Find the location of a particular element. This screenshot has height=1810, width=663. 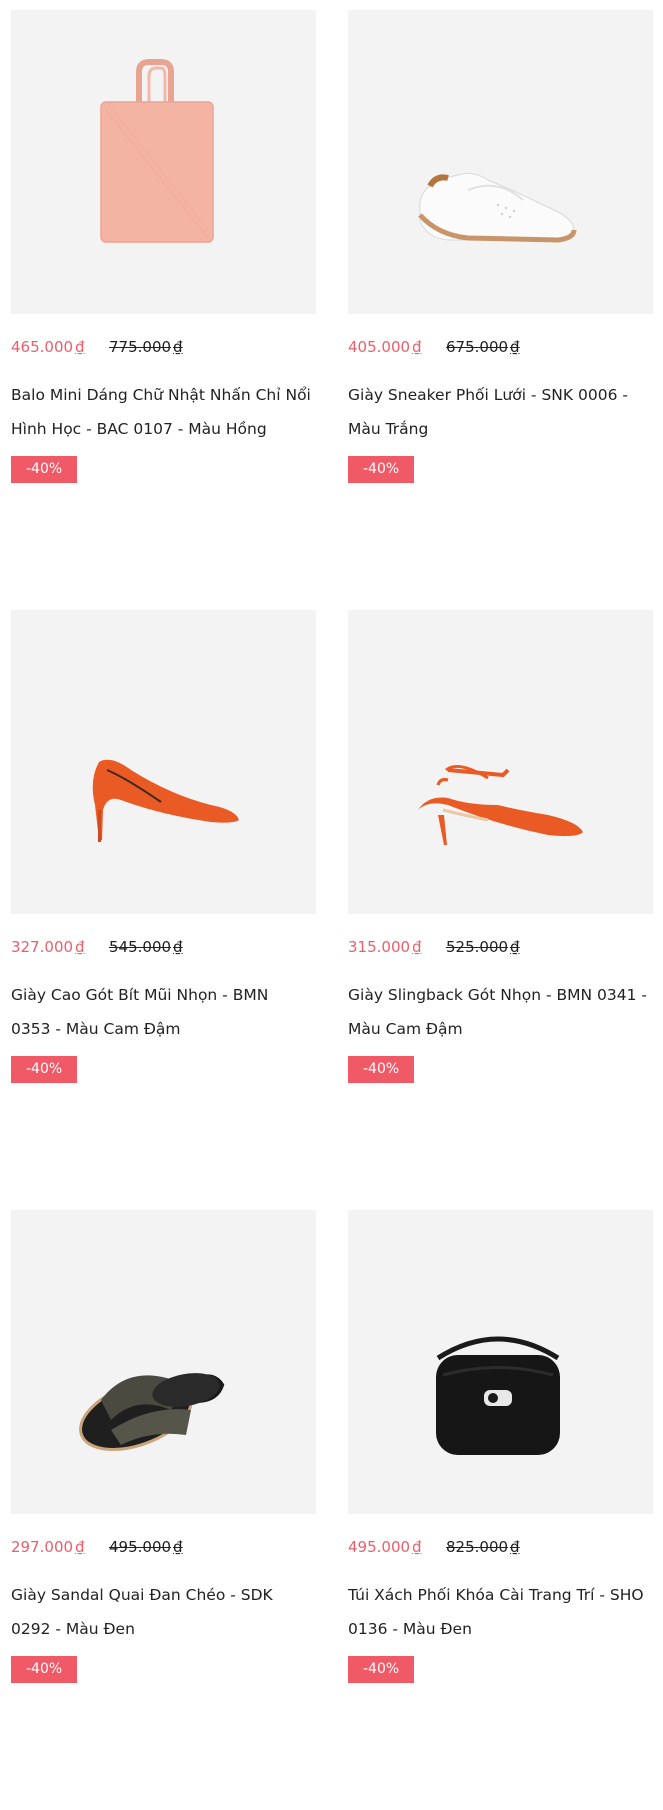

sale-price: 327.000 ₫ is located at coordinates (48, 947).